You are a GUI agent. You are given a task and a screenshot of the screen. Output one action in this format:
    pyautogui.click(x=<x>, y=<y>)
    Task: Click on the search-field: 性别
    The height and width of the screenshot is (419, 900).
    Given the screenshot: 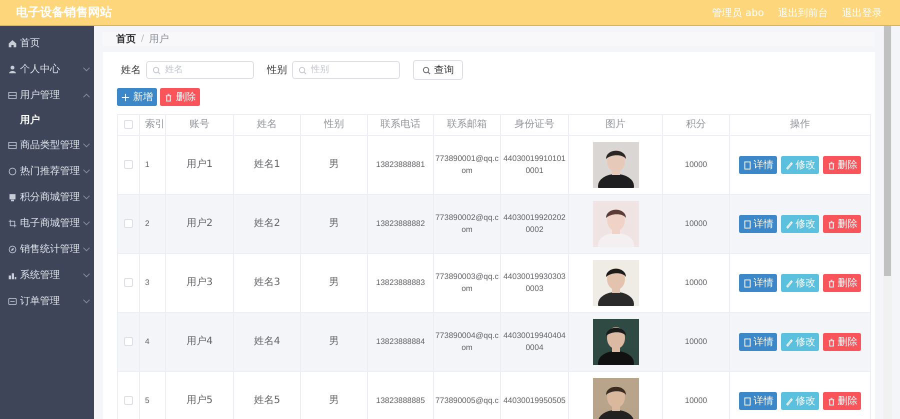 What is the action you would take?
    pyautogui.click(x=346, y=70)
    